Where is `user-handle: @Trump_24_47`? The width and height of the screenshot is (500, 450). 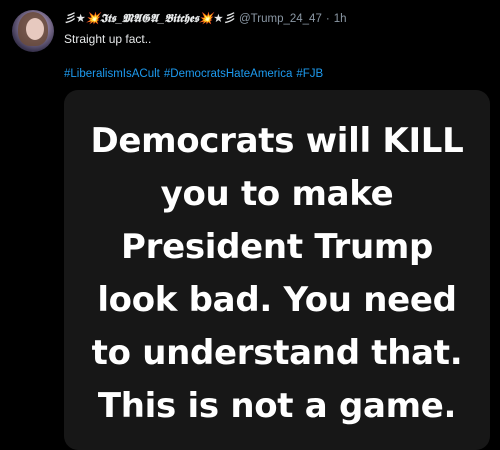 user-handle: @Trump_24_47 is located at coordinates (280, 19).